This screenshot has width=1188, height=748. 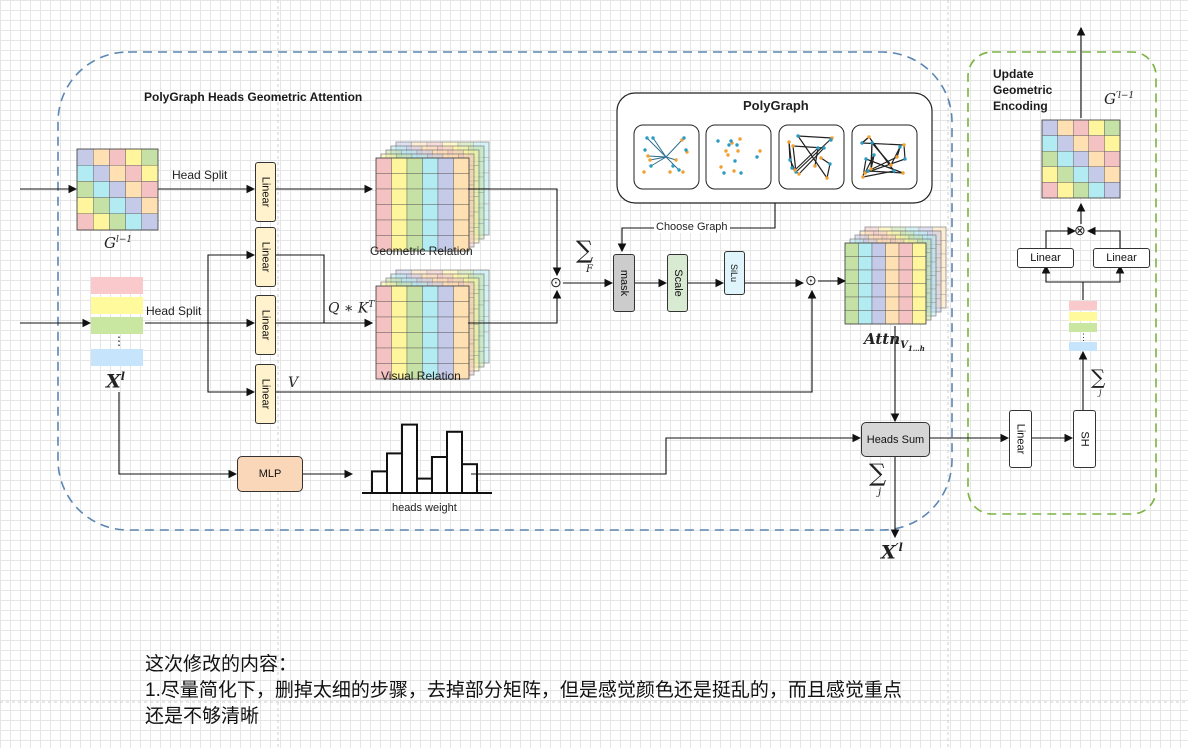 I want to click on x-in-sup: l, so click(x=122, y=376).